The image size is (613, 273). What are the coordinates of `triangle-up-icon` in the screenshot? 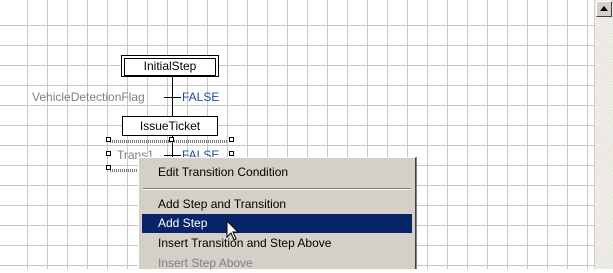 It's located at (604, 8).